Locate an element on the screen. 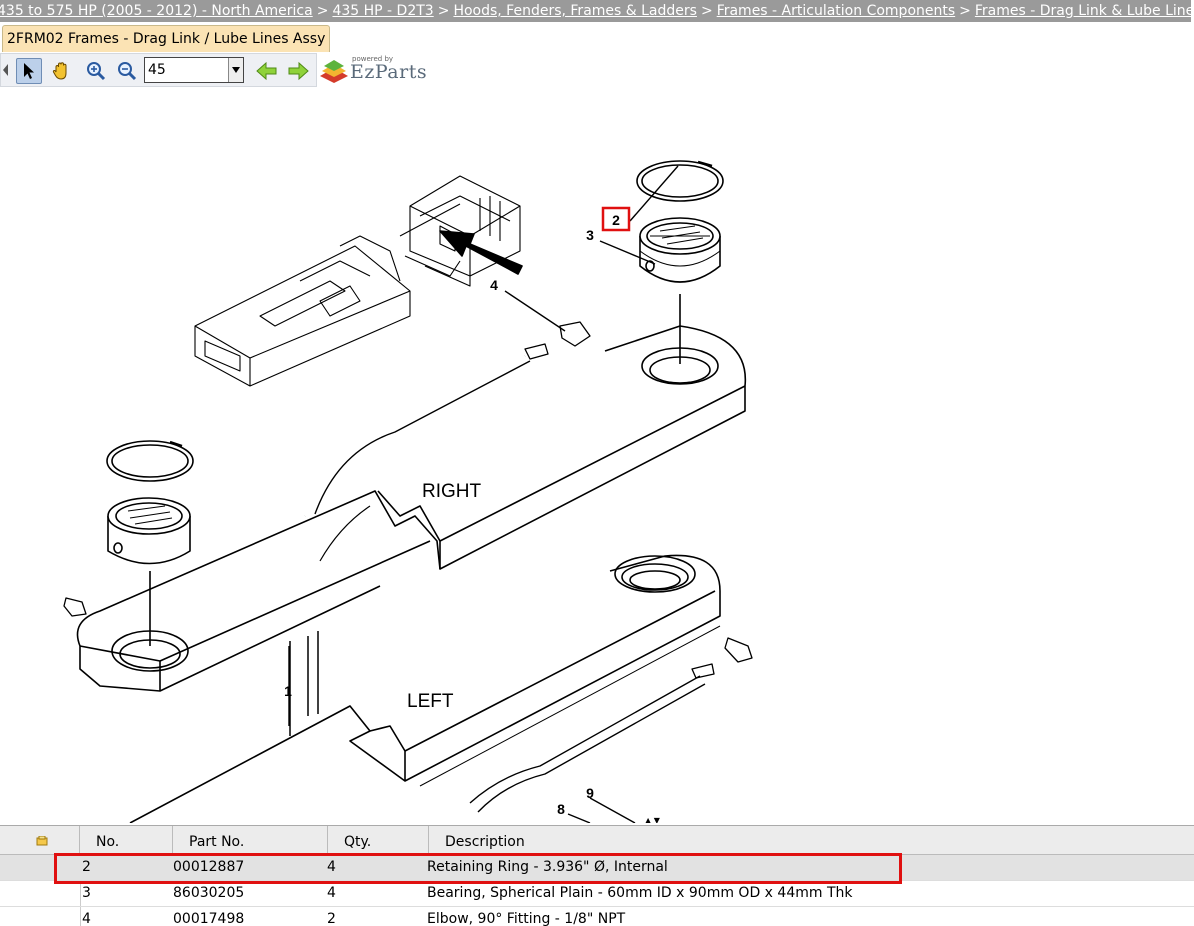 This screenshot has width=1194, height=926. column-cart is located at coordinates (40, 840).